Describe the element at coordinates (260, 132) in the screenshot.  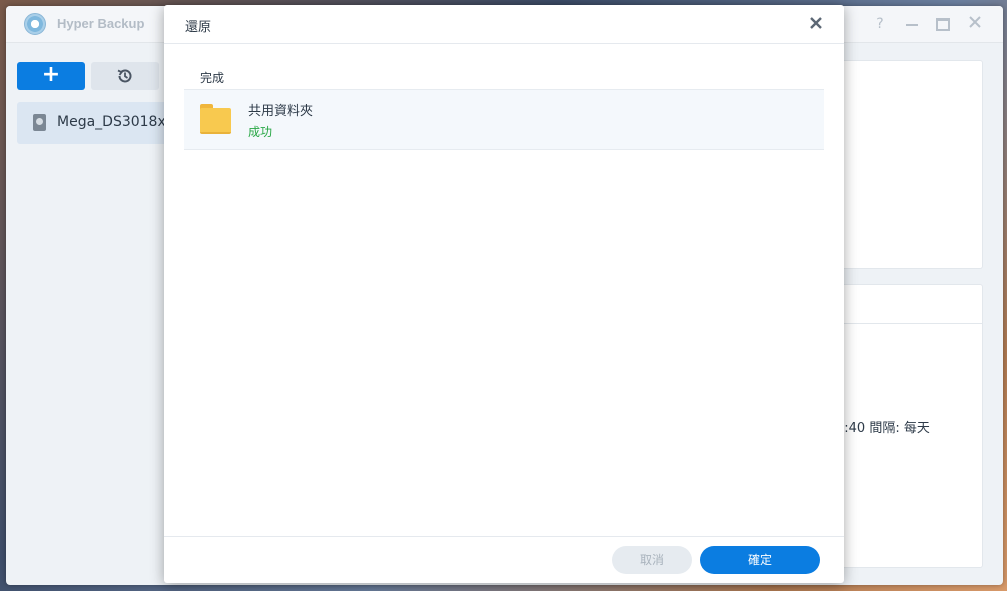
I see `status-text: 成功` at that location.